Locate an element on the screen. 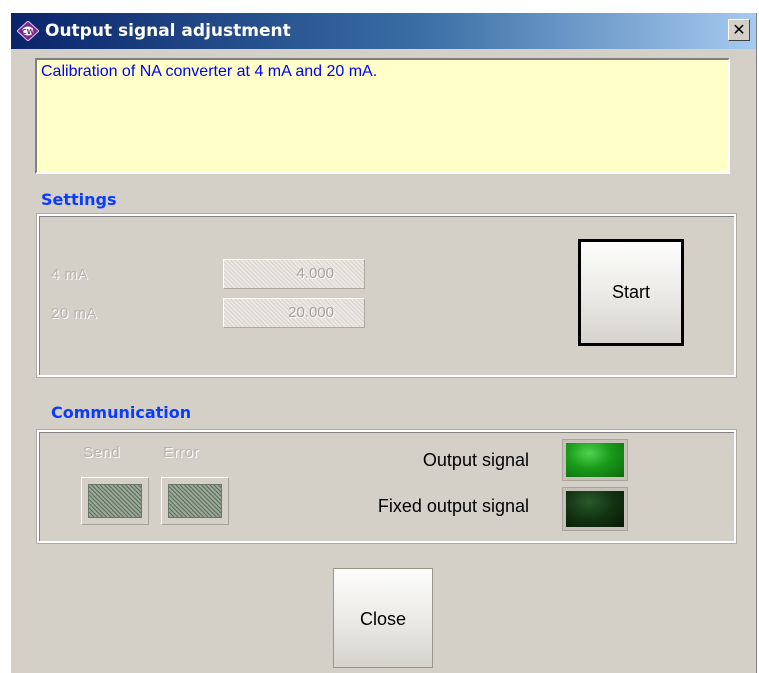 Image resolution: width=759 pixels, height=673 pixels. title-close-button: ✕ is located at coordinates (739, 30).